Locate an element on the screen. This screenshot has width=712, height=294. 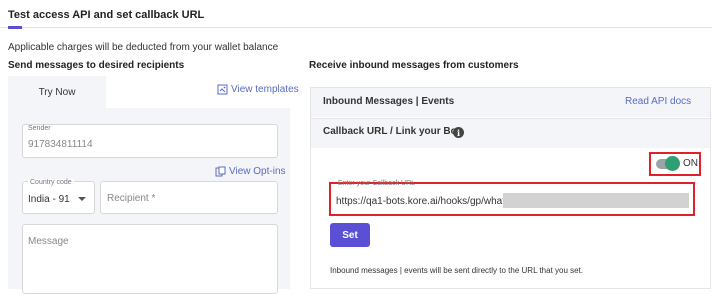
view-optins-label: View Opt-ins is located at coordinates (257, 171).